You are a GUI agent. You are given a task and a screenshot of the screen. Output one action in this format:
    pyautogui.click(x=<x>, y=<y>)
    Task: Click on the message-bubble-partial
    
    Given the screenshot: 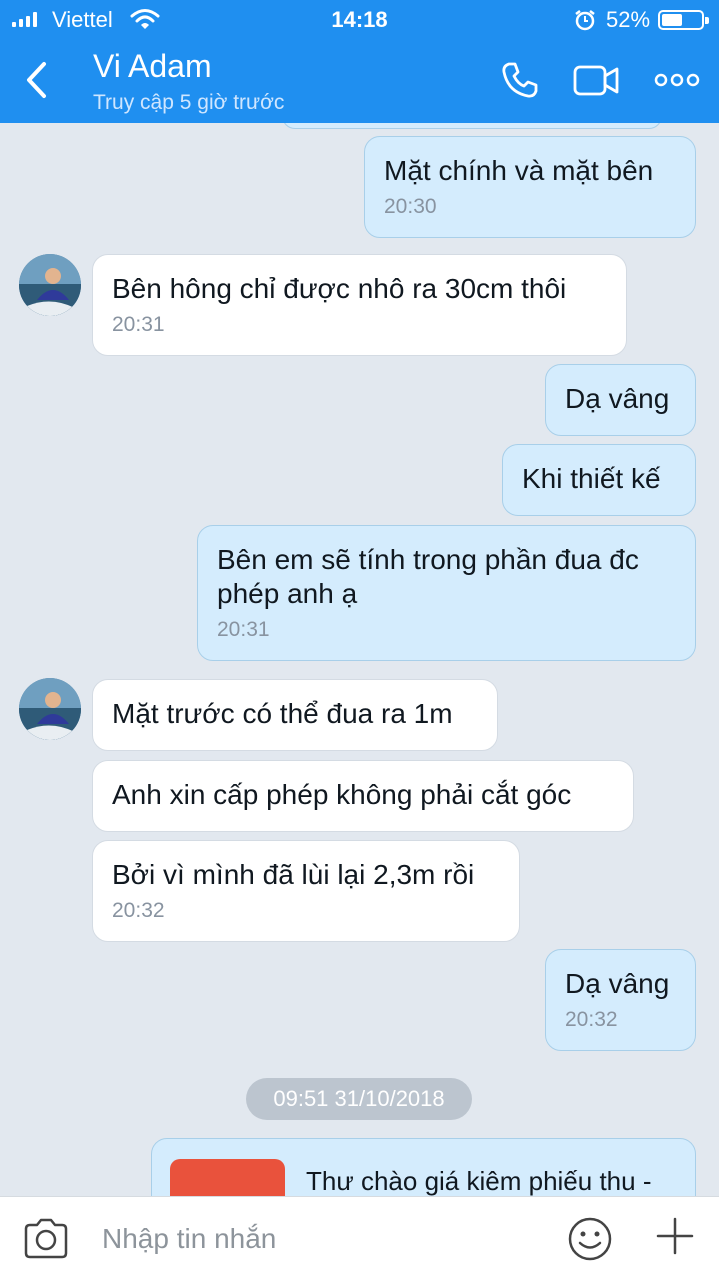 What is the action you would take?
    pyautogui.click(x=472, y=126)
    